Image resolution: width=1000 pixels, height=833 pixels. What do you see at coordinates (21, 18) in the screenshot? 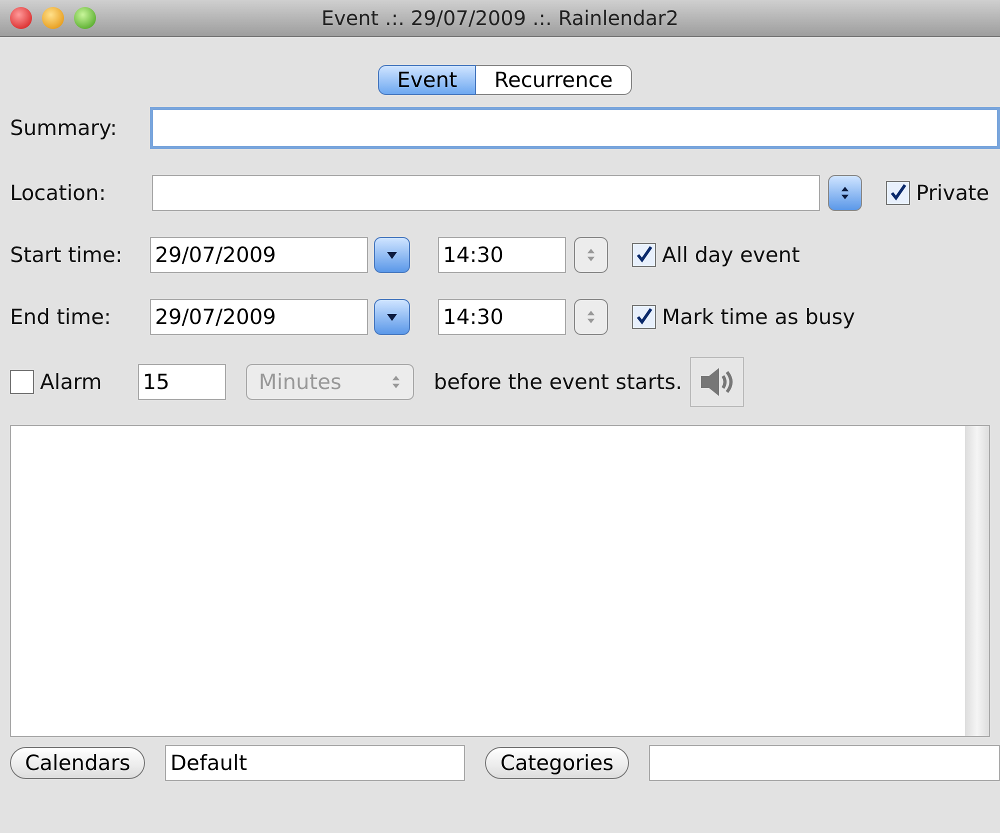
I see `close-button` at bounding box center [21, 18].